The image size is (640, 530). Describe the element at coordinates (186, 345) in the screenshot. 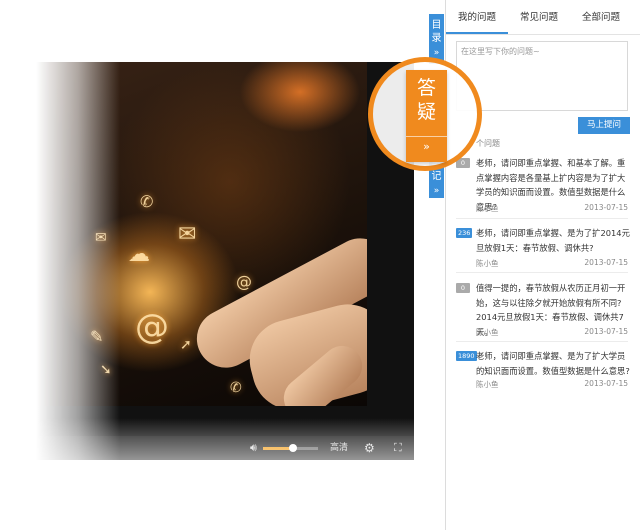

I see `arrow-icon: ➚` at that location.